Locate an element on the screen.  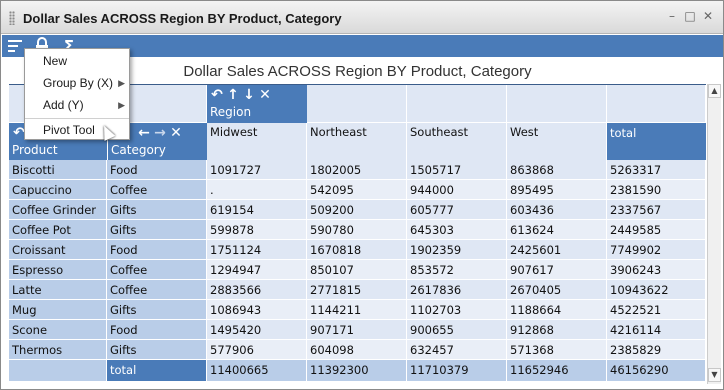
close-button: ✕ is located at coordinates (708, 16).